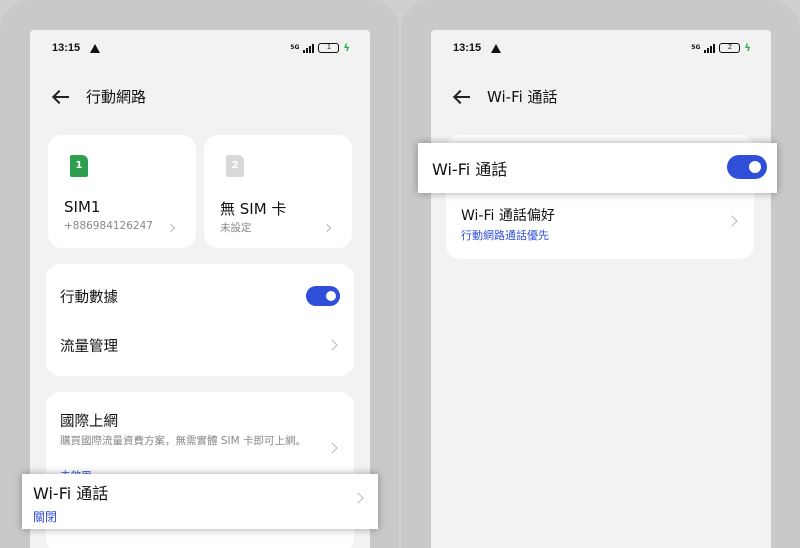 This screenshot has width=800, height=548. What do you see at coordinates (522, 97) in the screenshot?
I see `page-title: Wi-Fi 通話` at bounding box center [522, 97].